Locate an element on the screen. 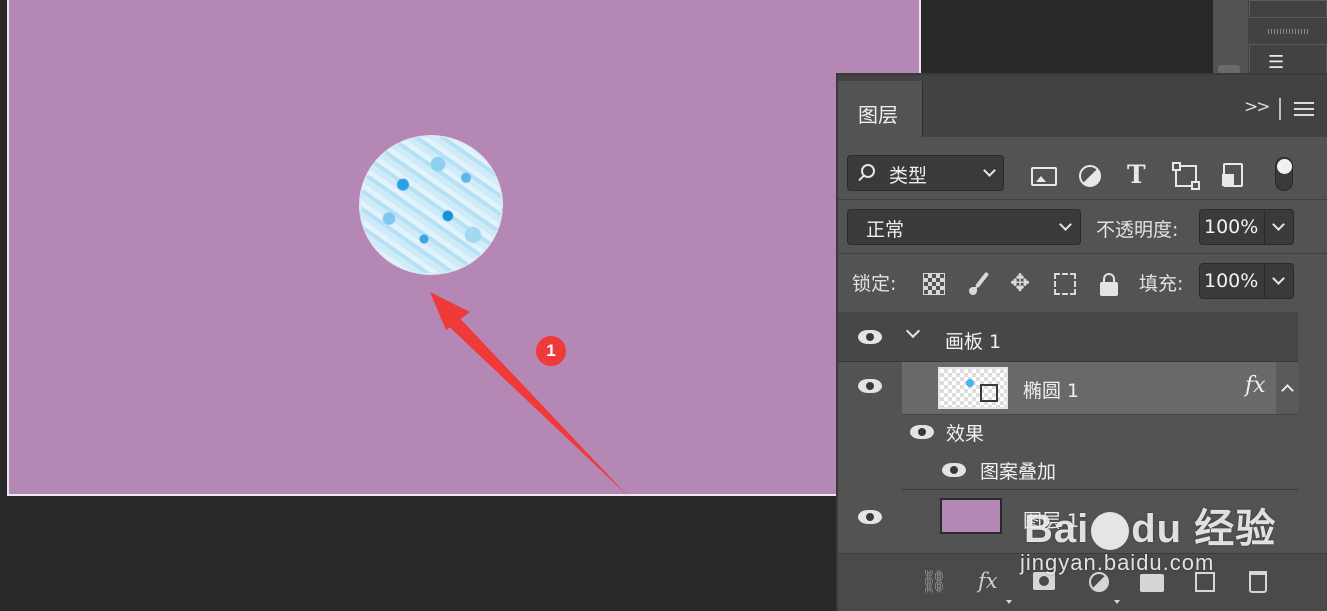 The image size is (1327, 611). link-layers-icon: ⛓ is located at coordinates (934, 582).